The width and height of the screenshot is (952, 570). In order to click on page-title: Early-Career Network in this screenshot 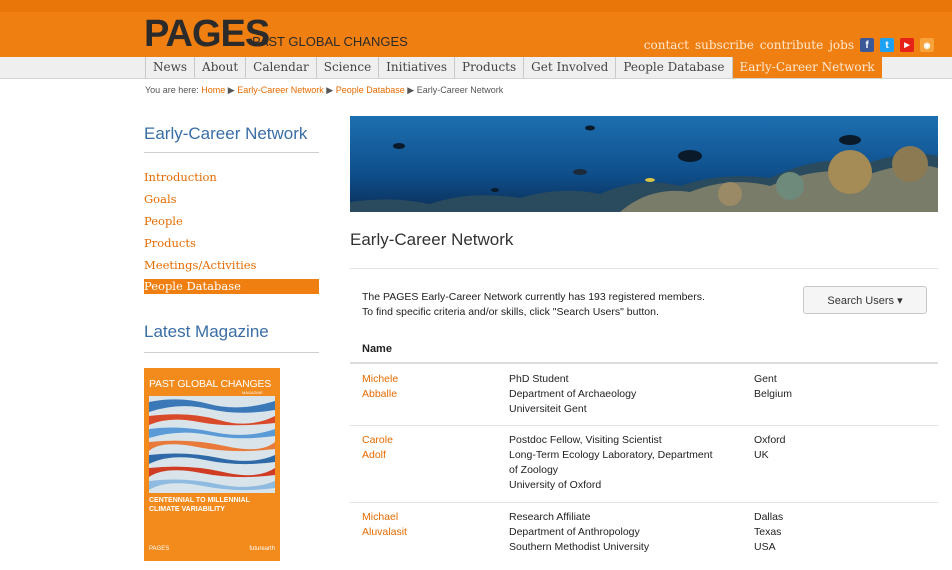, I will do `click(432, 239)`.